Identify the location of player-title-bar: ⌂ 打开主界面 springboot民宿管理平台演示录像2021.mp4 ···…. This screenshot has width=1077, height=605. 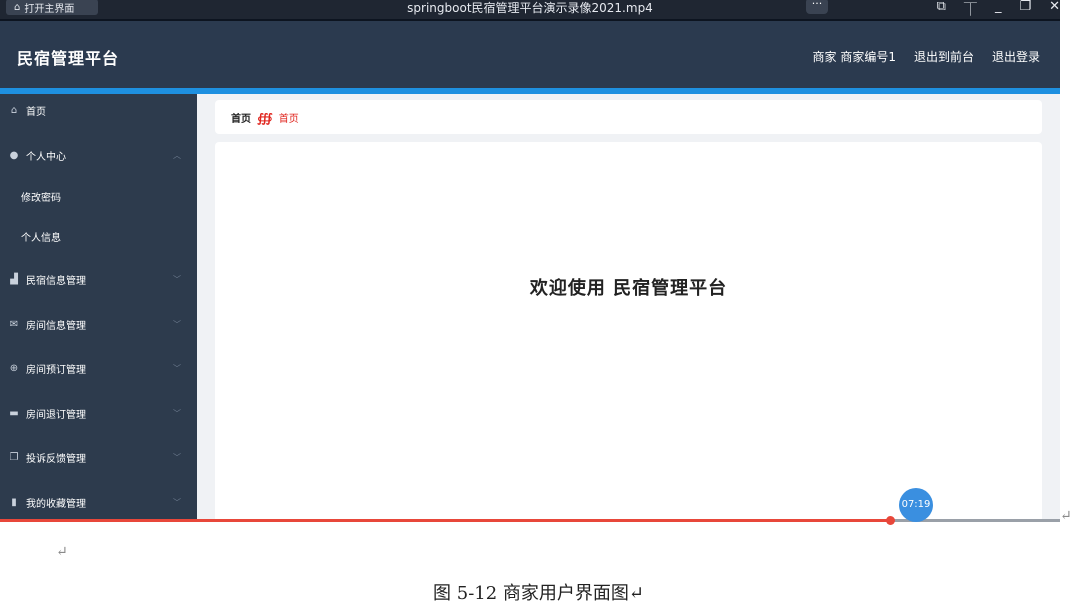
(530, 9).